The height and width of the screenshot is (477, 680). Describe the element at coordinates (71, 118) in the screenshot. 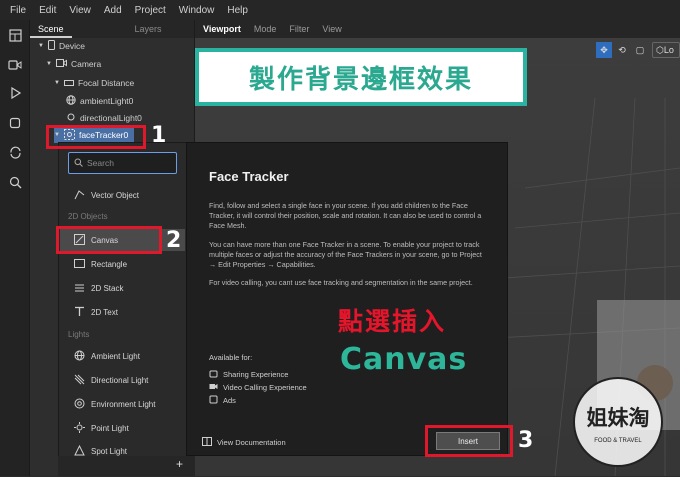

I see `light-icon` at that location.